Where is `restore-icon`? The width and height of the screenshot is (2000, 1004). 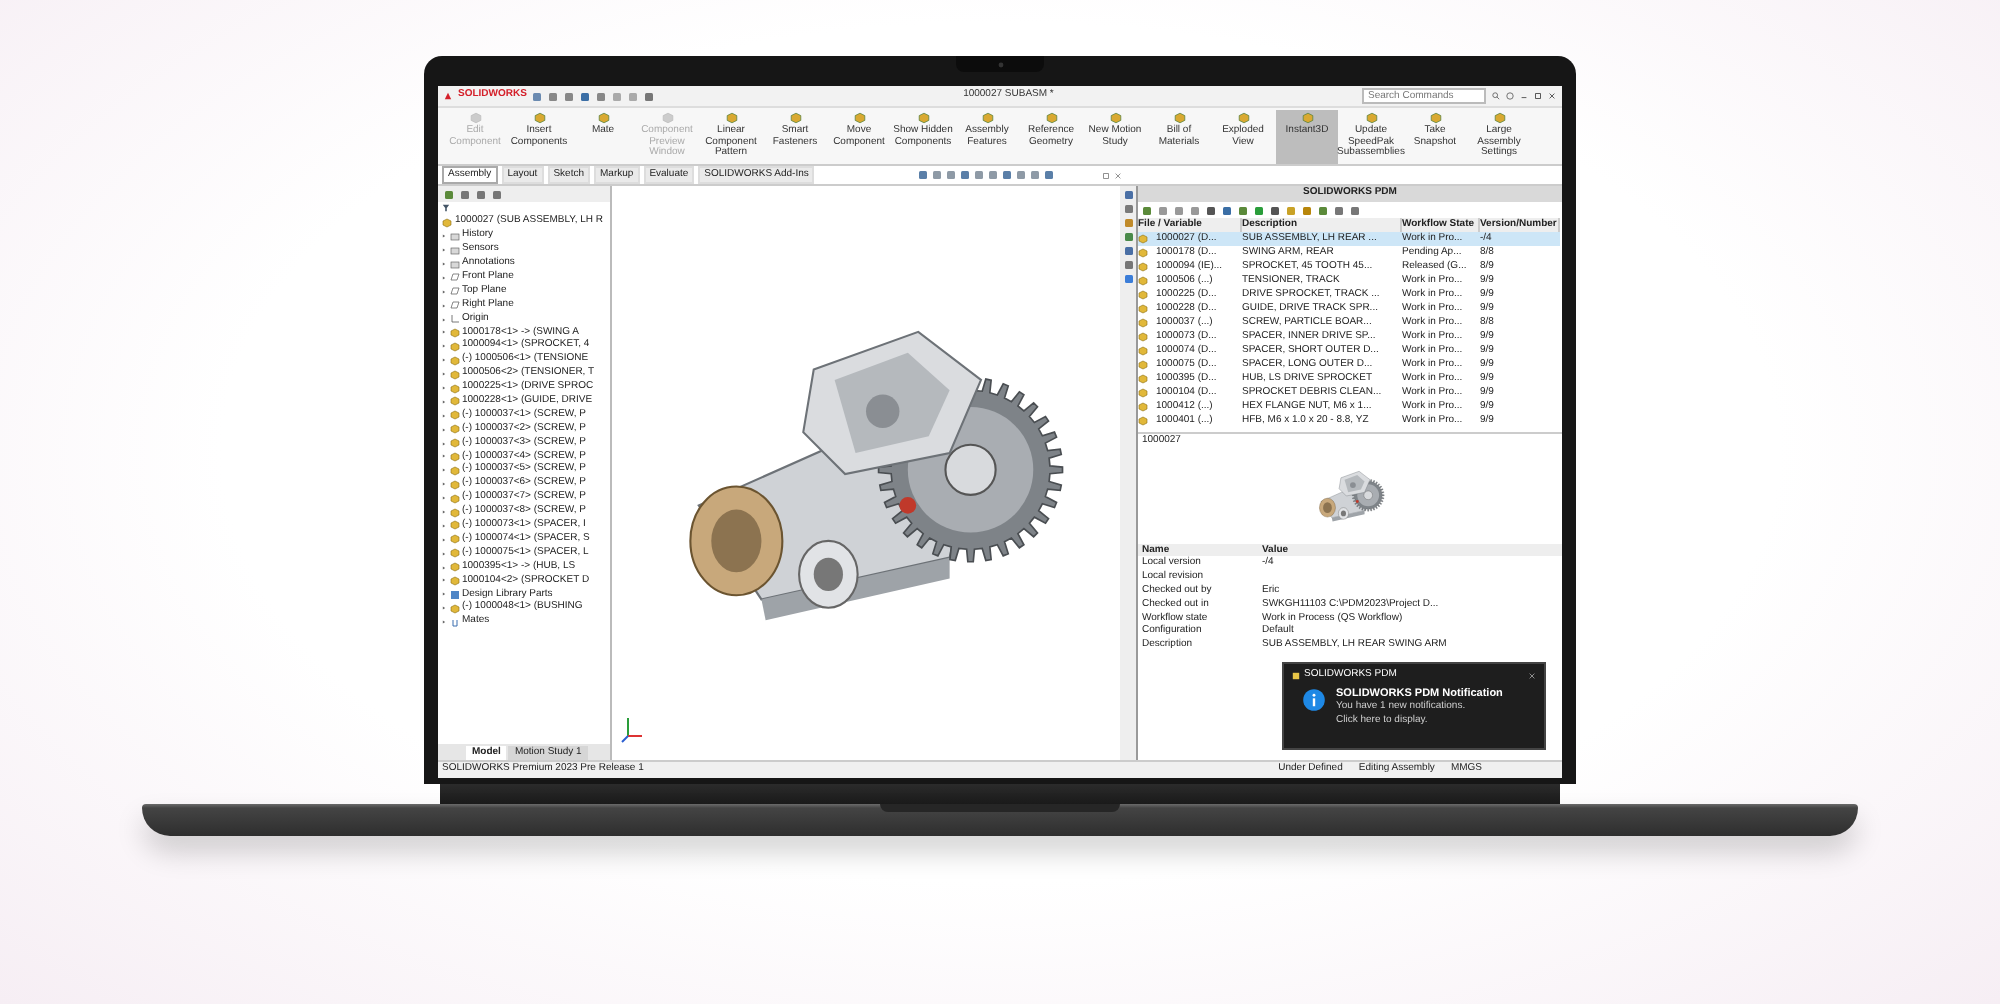 restore-icon is located at coordinates (1538, 96).